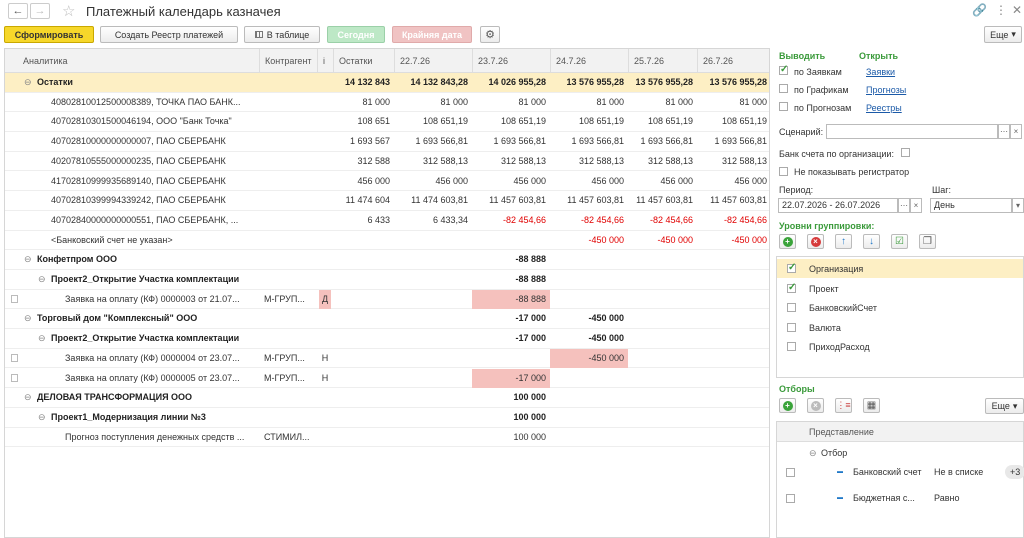  Describe the element at coordinates (589, 61) in the screenshot. I see `column-header: 24.7.26` at that location.